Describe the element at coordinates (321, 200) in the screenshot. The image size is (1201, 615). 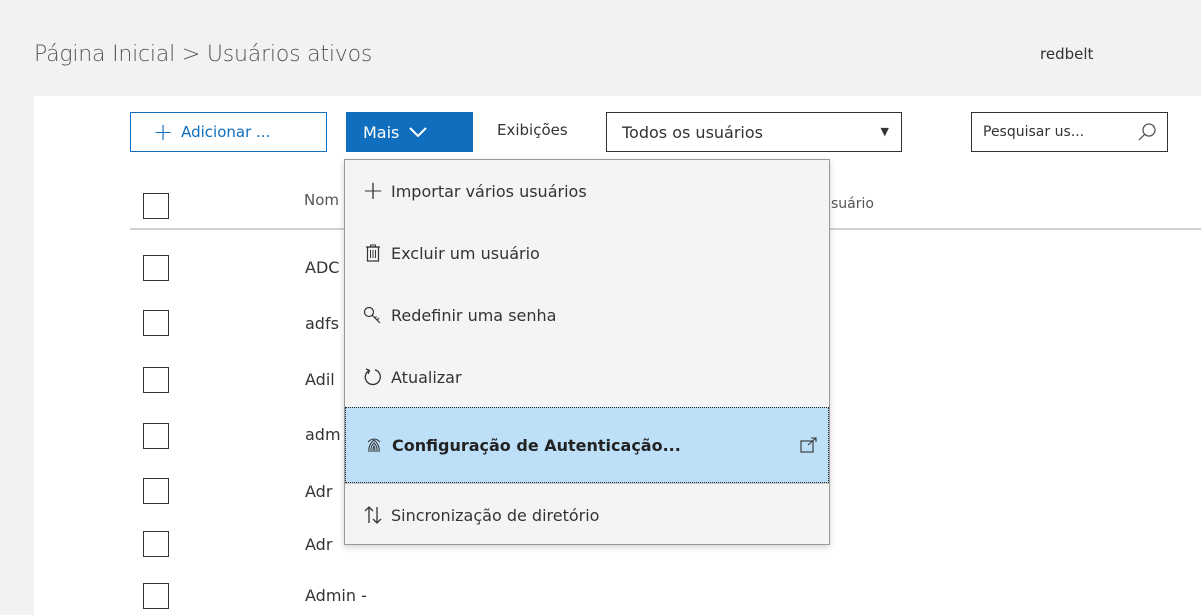
I see `column-header-name: Nom` at that location.